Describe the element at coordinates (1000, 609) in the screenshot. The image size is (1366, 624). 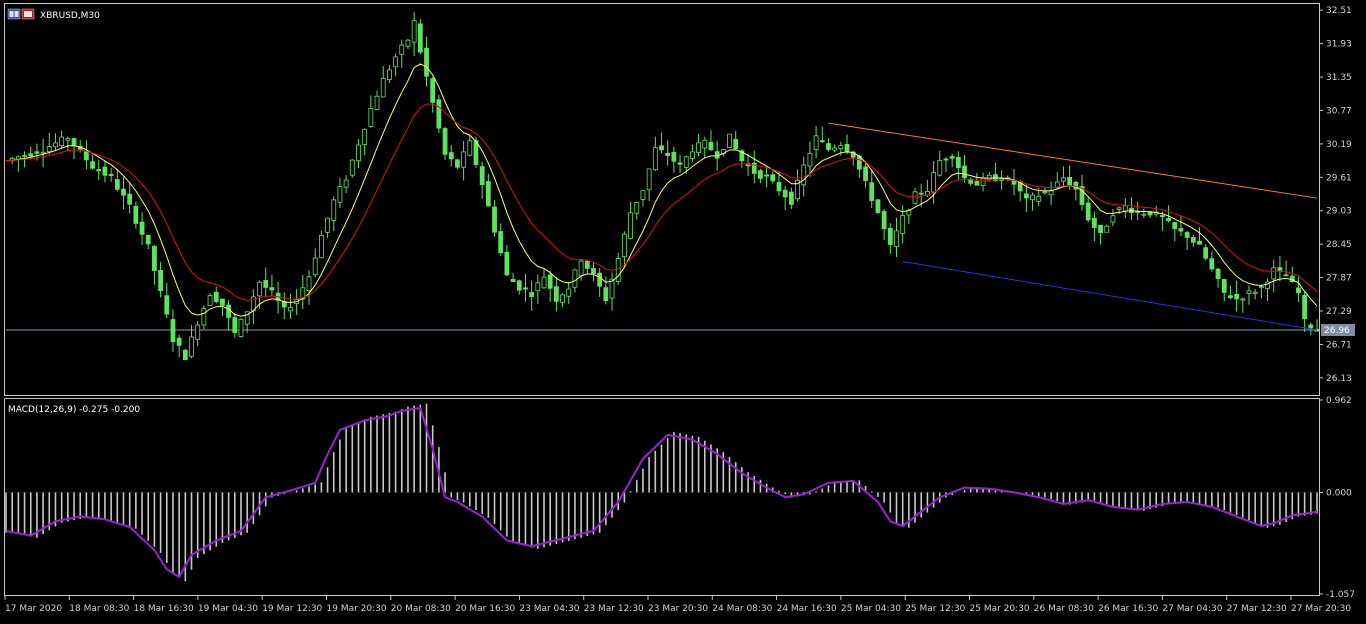
I see `time-tick-label: 25 Mar 20:30` at that location.